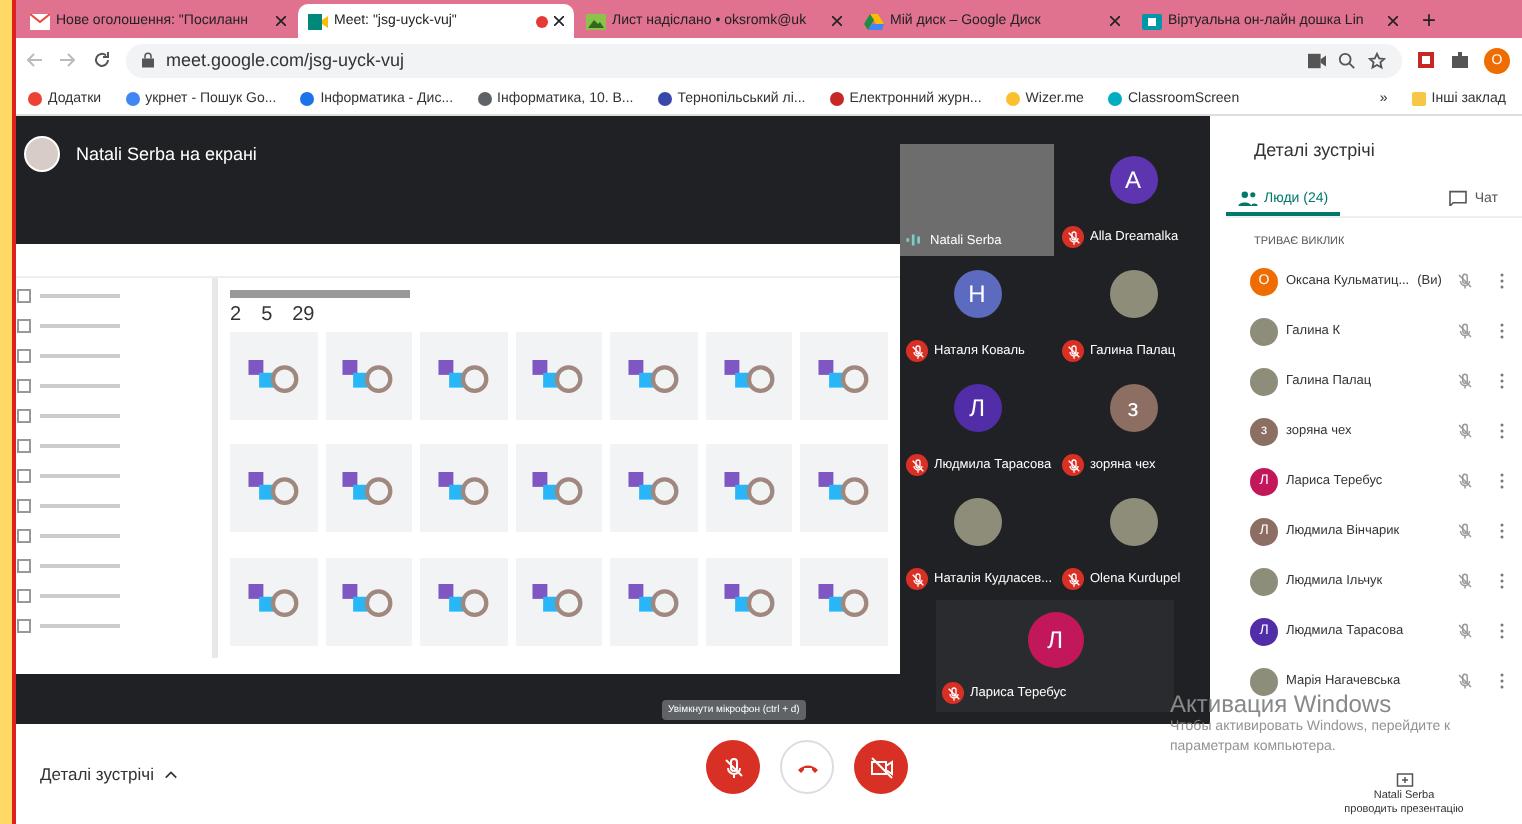 Image resolution: width=1522 pixels, height=824 pixels. Describe the element at coordinates (1347, 60) in the screenshot. I see `zoom-icon` at that location.